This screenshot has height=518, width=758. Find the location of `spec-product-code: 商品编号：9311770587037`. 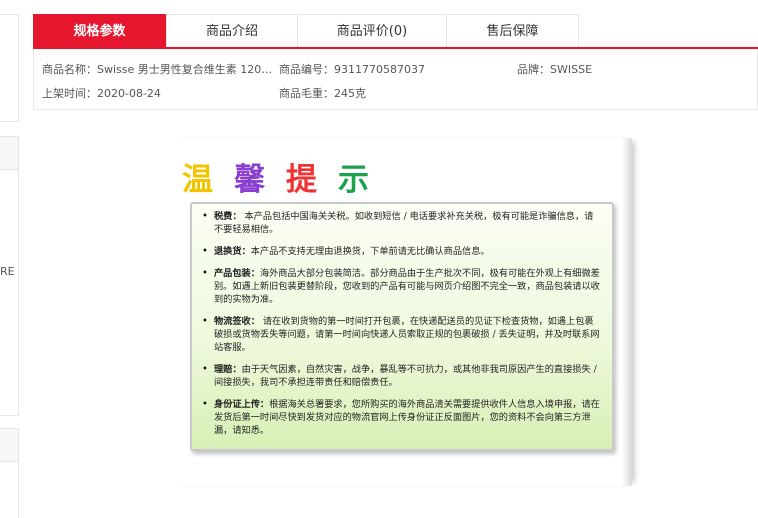

spec-product-code: 商品编号：9311770587037 is located at coordinates (352, 69).